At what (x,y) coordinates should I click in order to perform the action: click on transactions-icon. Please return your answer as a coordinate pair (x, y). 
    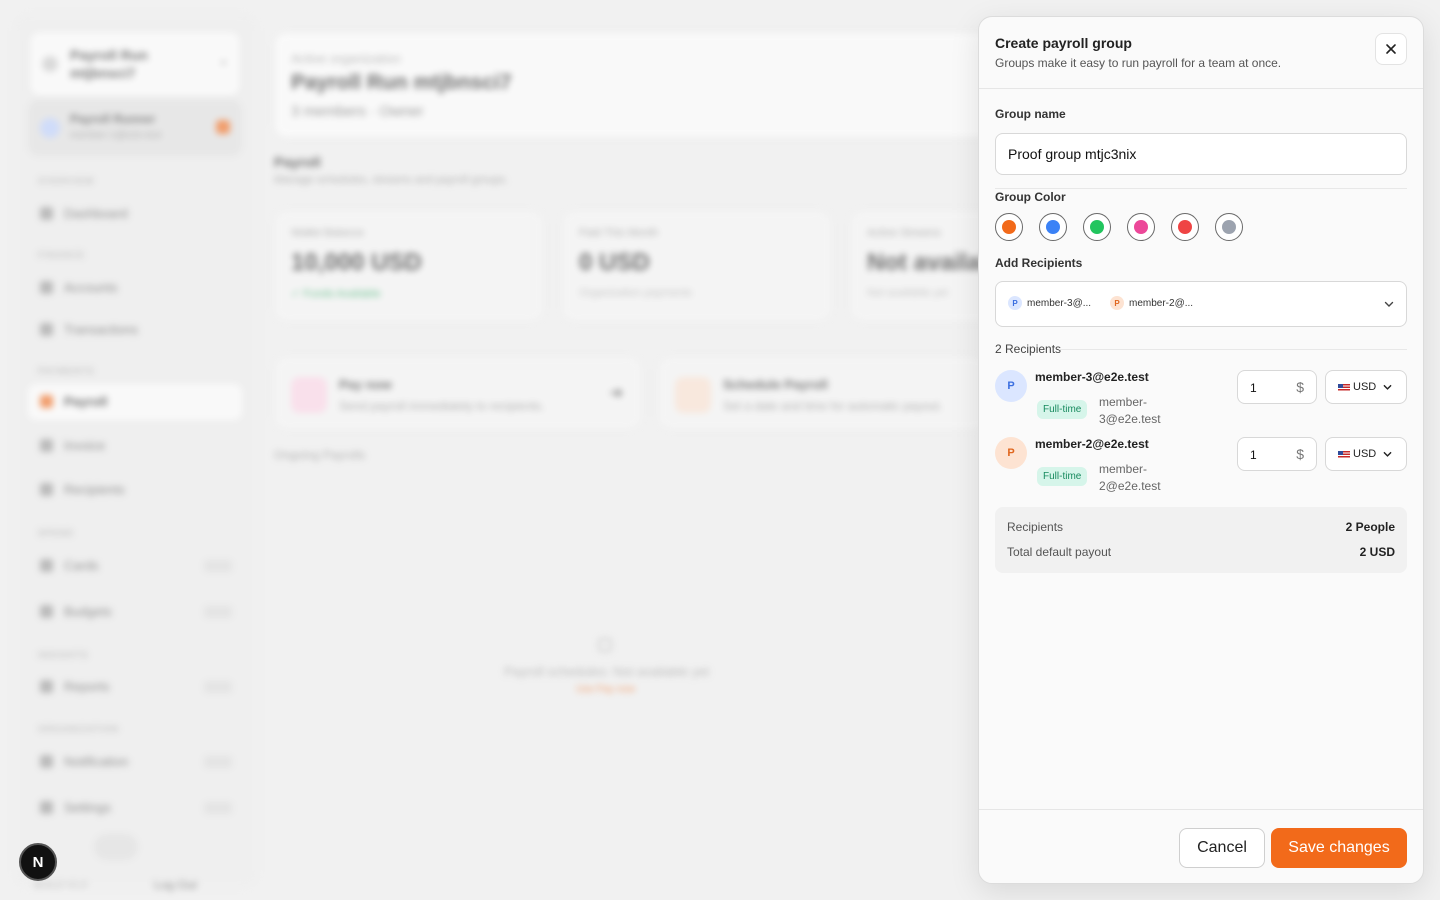
    Looking at the image, I should click on (46, 329).